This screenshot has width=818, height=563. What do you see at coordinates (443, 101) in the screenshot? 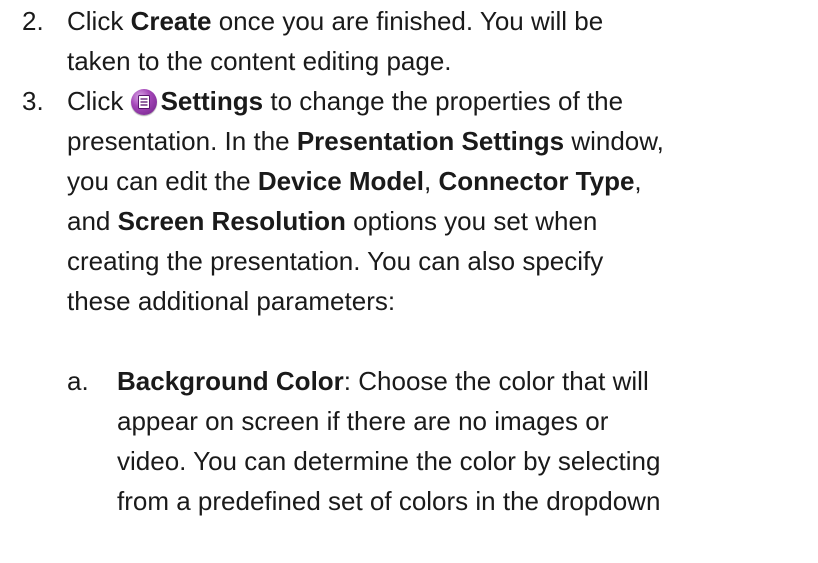
I see `text-run: to change the properties of the` at bounding box center [443, 101].